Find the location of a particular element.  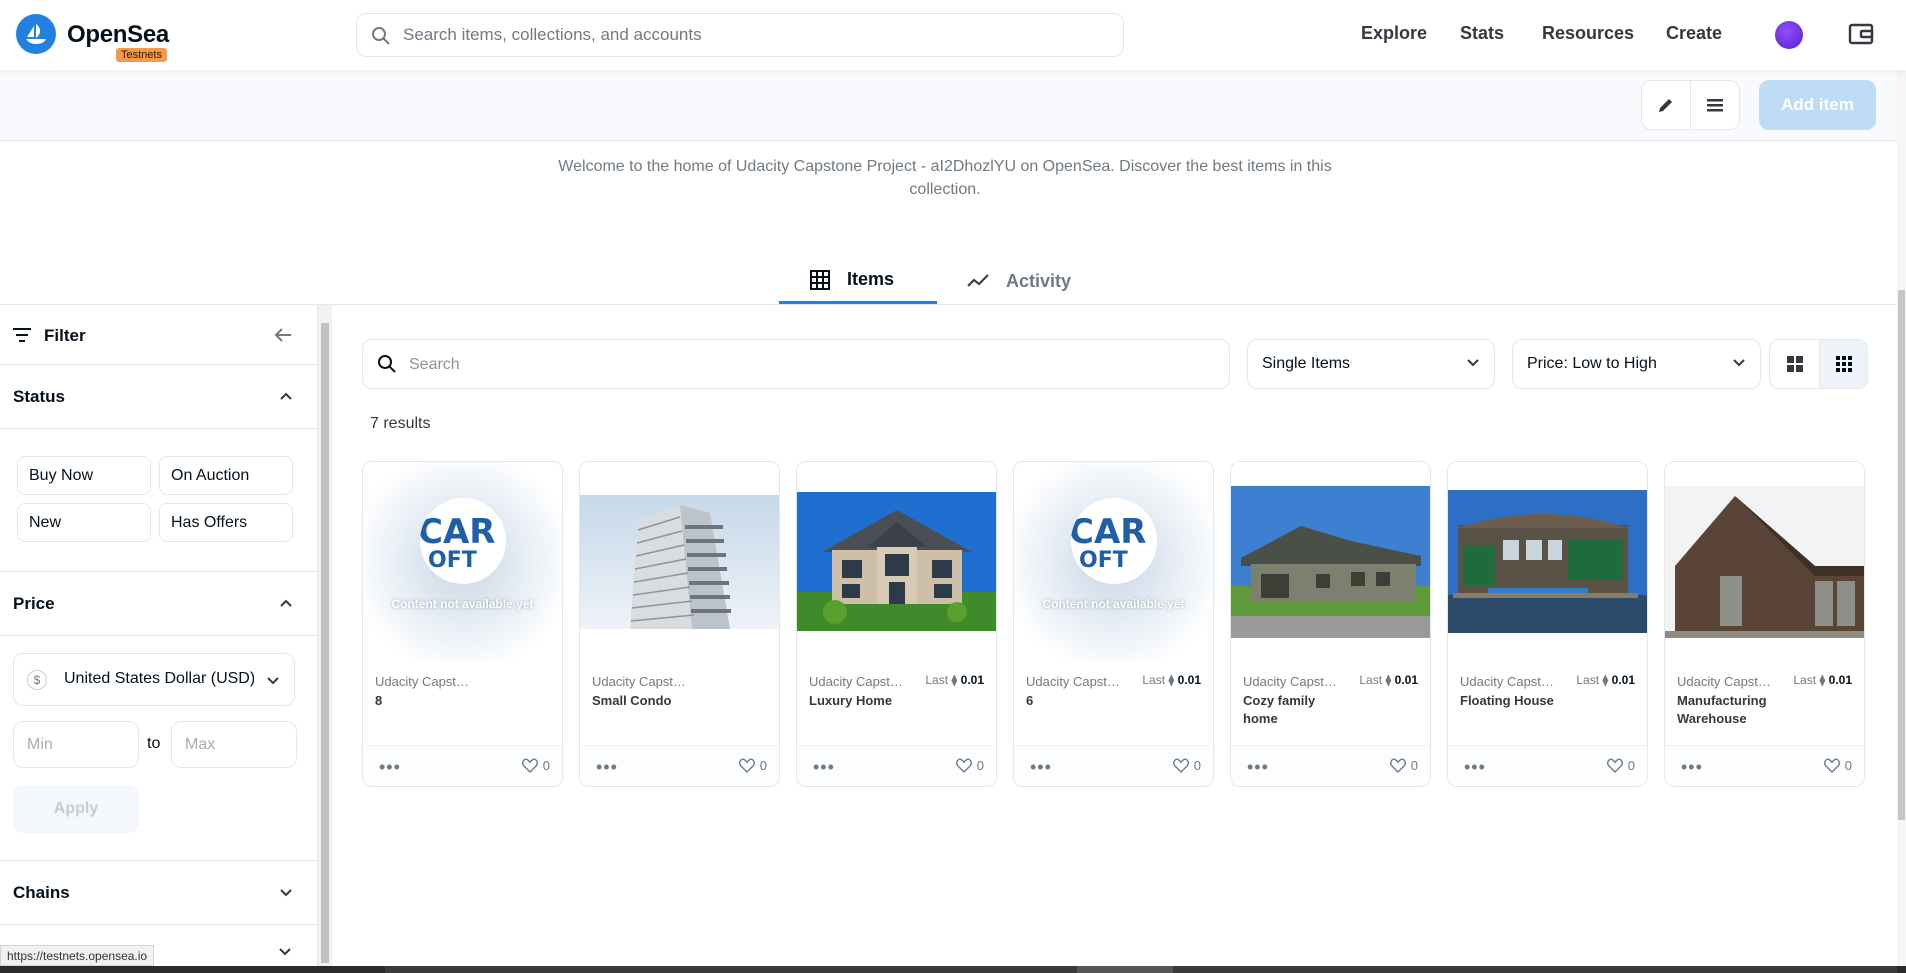

page-scrollbar is located at coordinates (1901, 486).